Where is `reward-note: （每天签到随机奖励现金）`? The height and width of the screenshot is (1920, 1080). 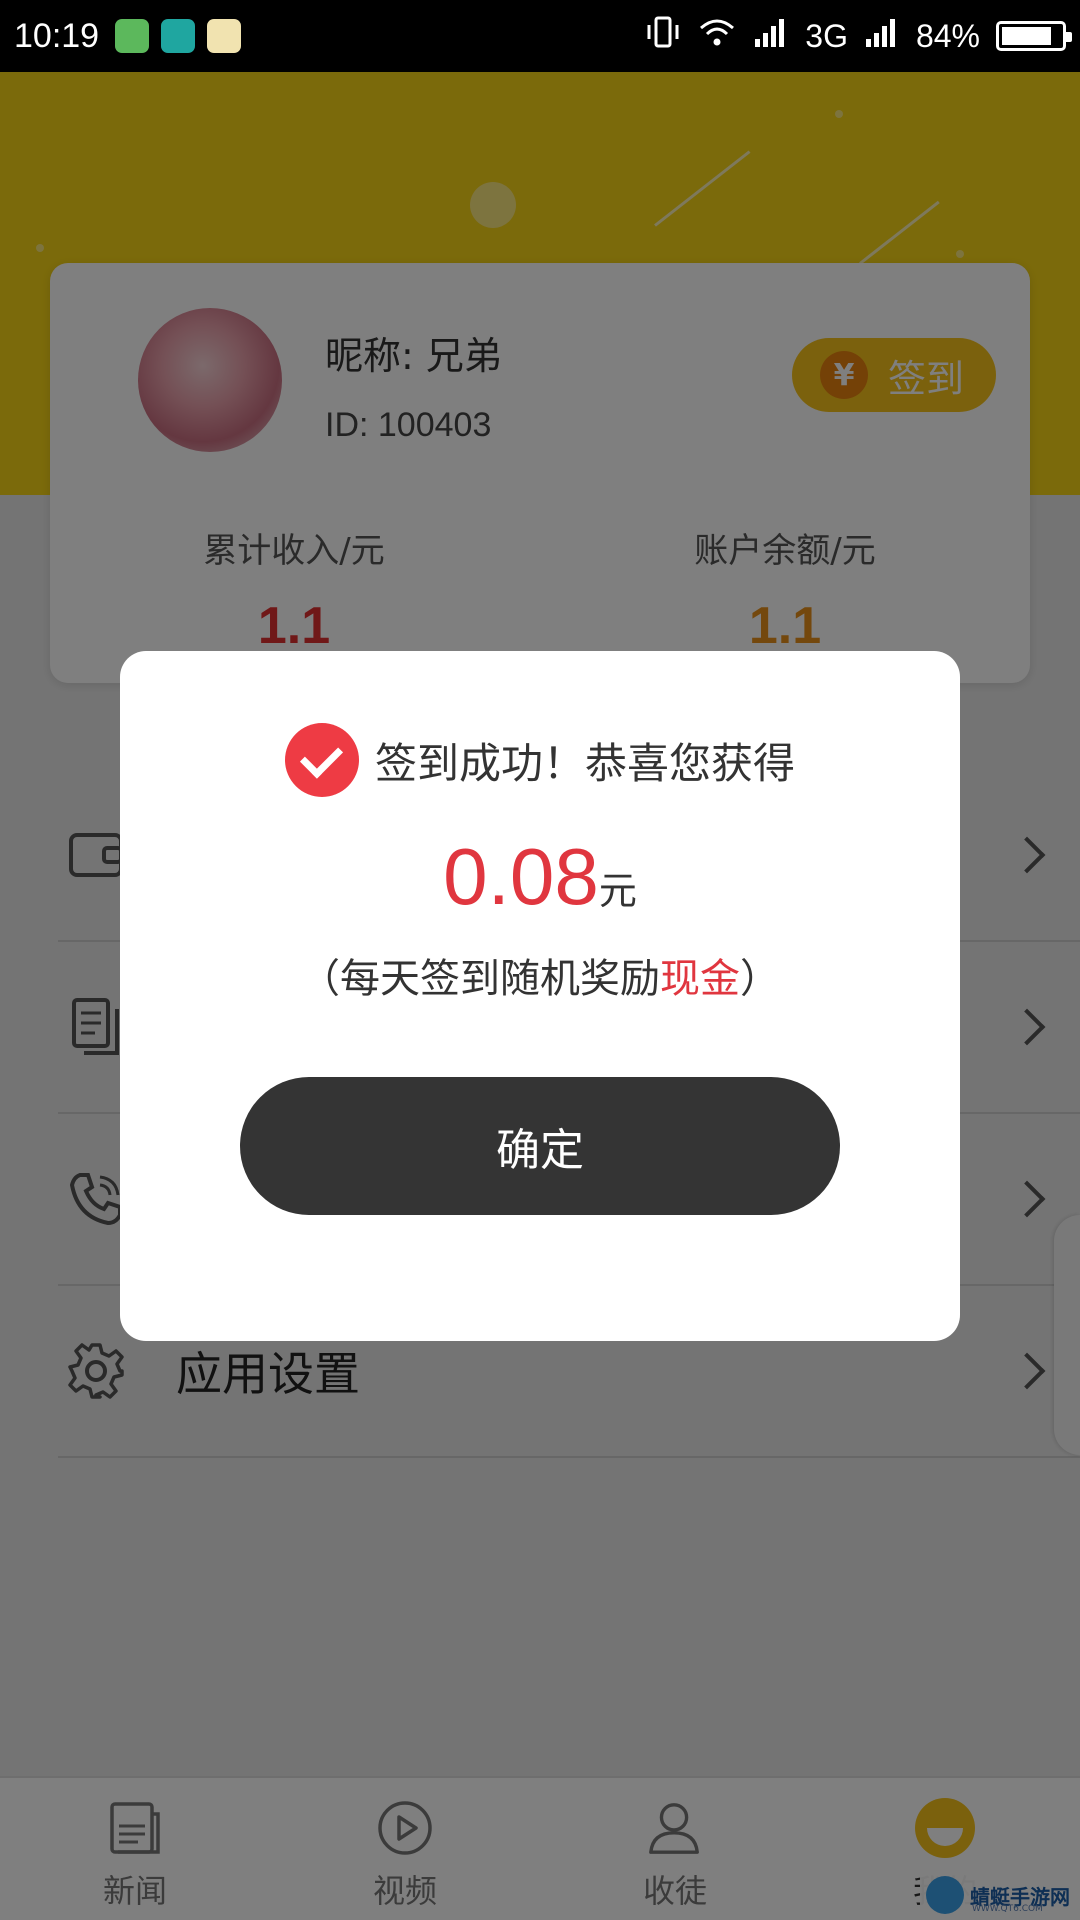
reward-note: （每天签到随机奖励现金） is located at coordinates (540, 975).